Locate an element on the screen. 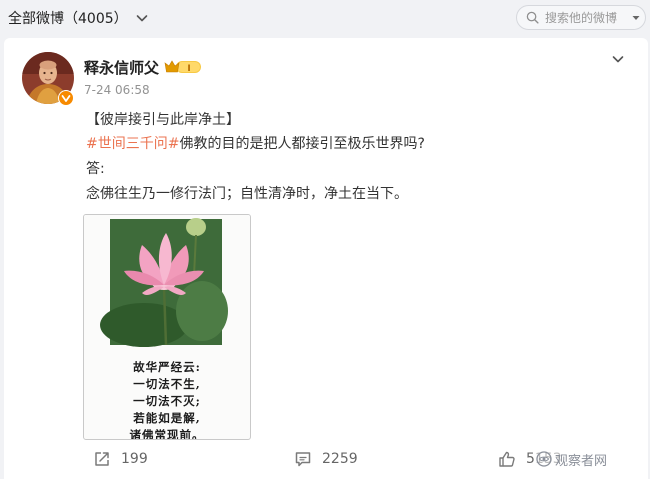  caret-down-icon is located at coordinates (636, 18).